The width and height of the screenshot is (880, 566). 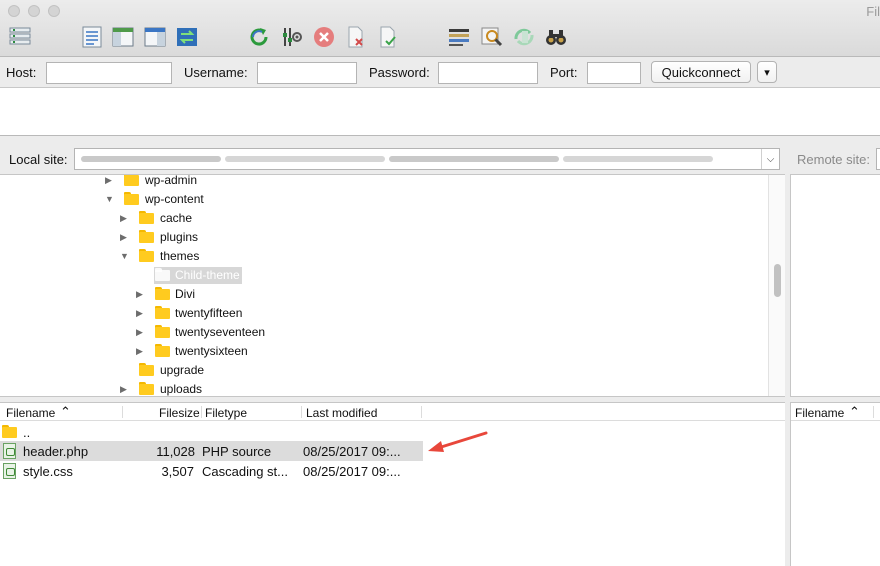 I want to click on close-window-button, so click(x=14, y=11).